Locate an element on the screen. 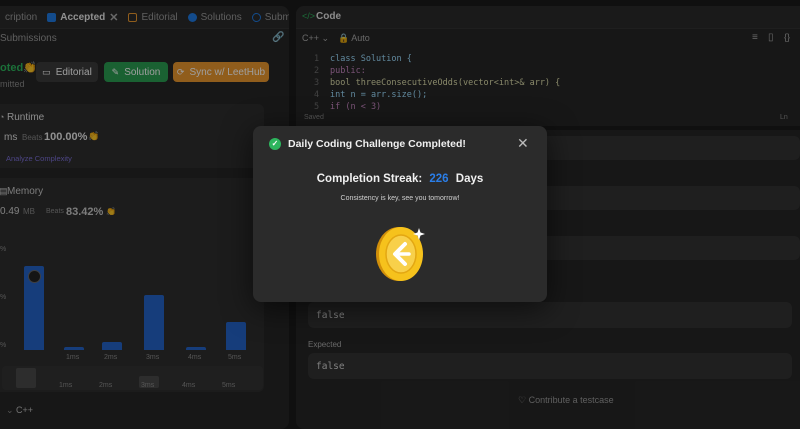 This screenshot has width=800, height=429. streak-value: 226 is located at coordinates (439, 179).